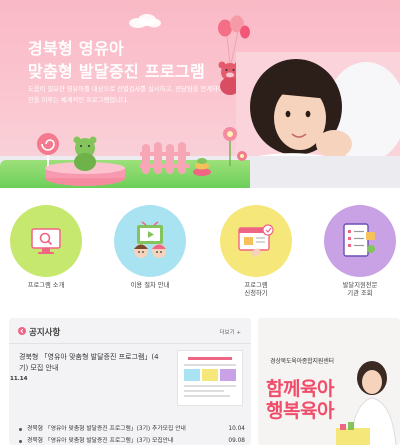 This screenshot has width=400, height=446. Describe the element at coordinates (46, 285) in the screenshot. I see `menu-label: 프로그램 소개` at that location.